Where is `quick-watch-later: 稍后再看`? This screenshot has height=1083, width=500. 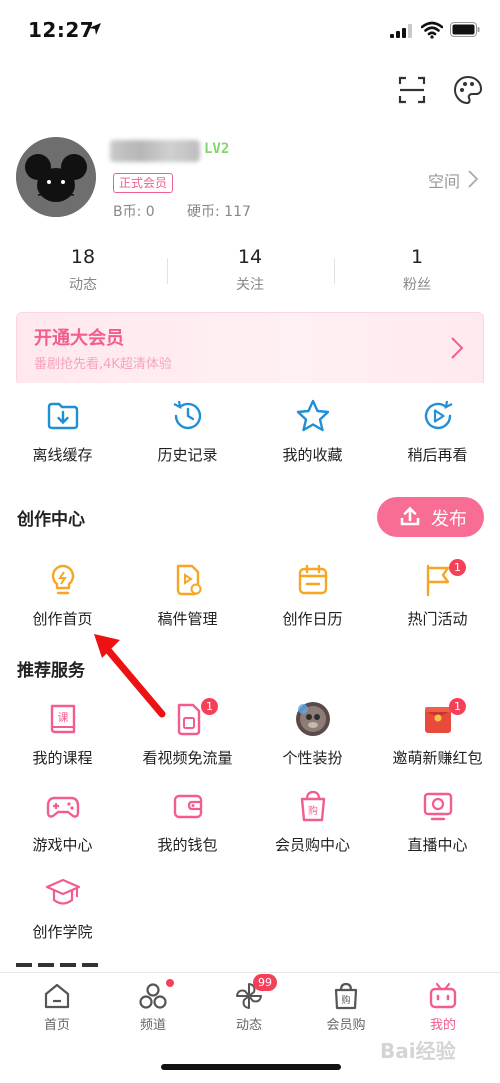
quick-watch-later: 稍后再看 is located at coordinates (437, 431).